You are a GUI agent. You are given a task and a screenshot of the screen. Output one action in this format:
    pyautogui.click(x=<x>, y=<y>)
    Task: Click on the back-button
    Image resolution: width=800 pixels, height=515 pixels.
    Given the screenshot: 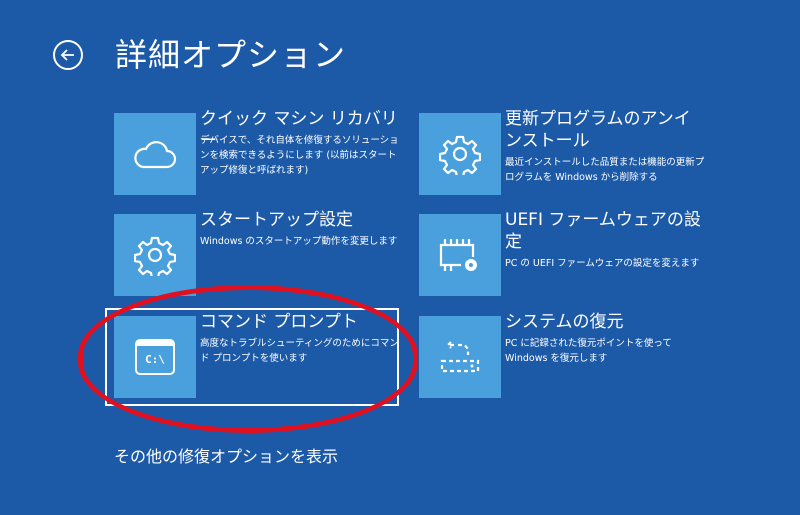 What is the action you would take?
    pyautogui.click(x=68, y=55)
    